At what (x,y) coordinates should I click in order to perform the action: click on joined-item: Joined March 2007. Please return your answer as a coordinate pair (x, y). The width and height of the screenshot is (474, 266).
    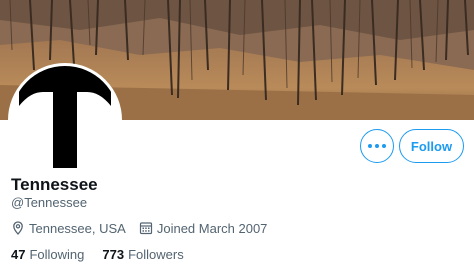
    Looking at the image, I should click on (203, 228).